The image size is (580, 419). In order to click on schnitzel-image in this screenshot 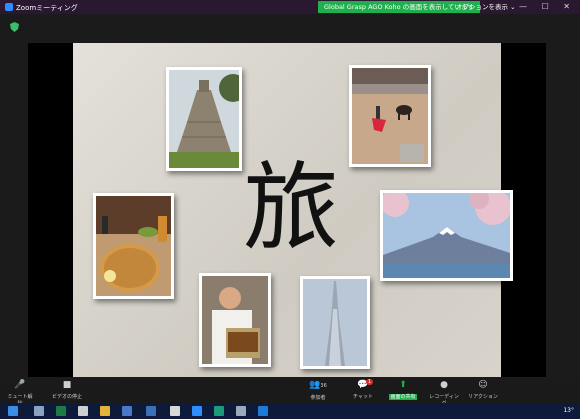, I will do `click(133, 246)`.